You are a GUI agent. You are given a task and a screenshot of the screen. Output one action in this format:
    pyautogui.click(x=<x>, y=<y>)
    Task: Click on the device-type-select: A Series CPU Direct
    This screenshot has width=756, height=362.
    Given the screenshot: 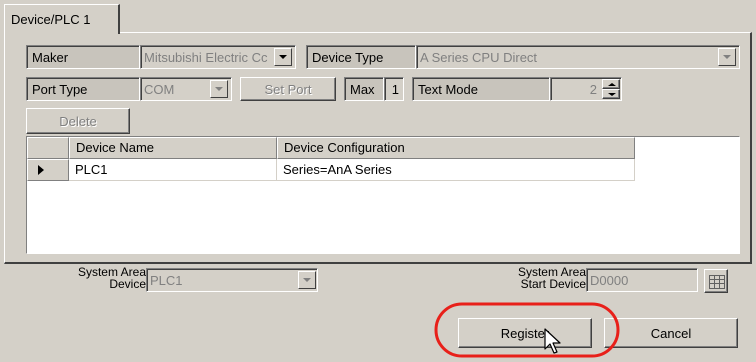 What is the action you would take?
    pyautogui.click(x=578, y=57)
    